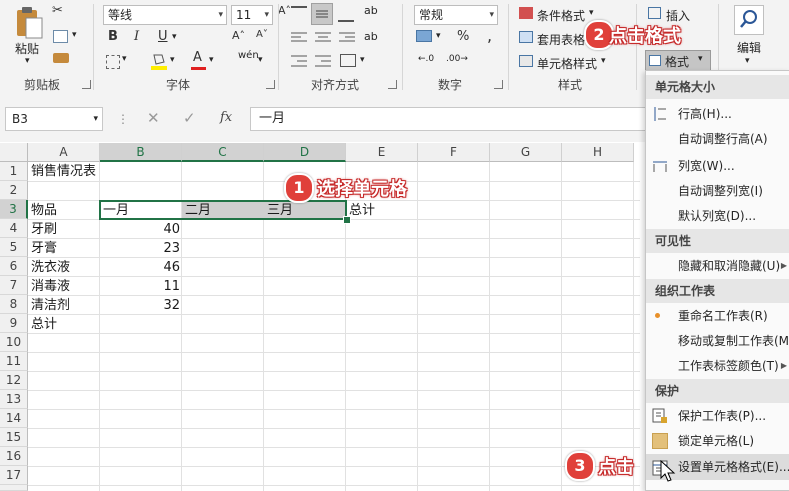 Image resolution: width=789 pixels, height=491 pixels. I want to click on cancel-icon: ✕, so click(153, 118).